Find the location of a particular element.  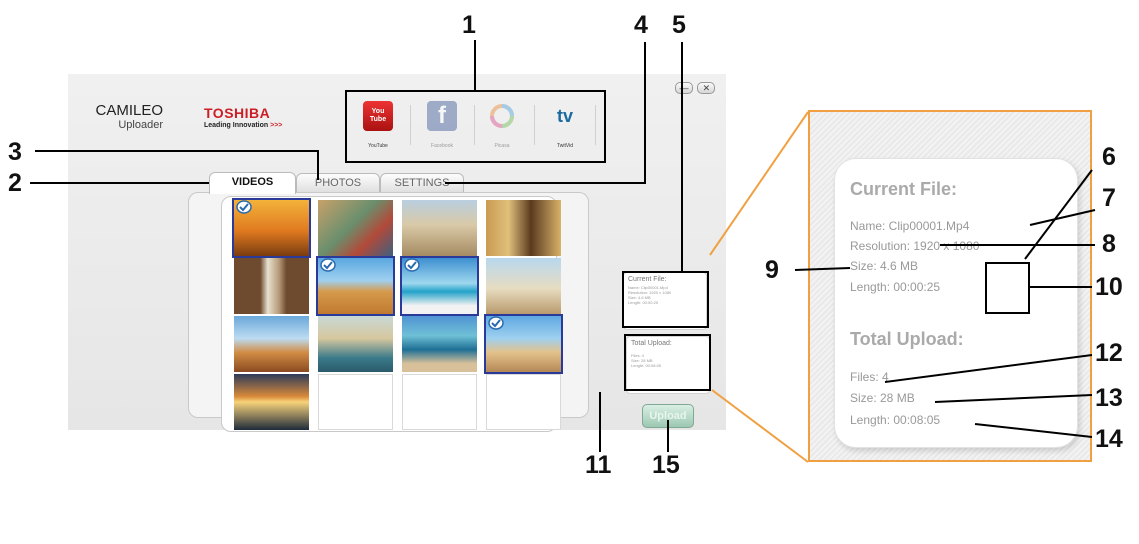

tab-videos: VIDEOS is located at coordinates (252, 183).